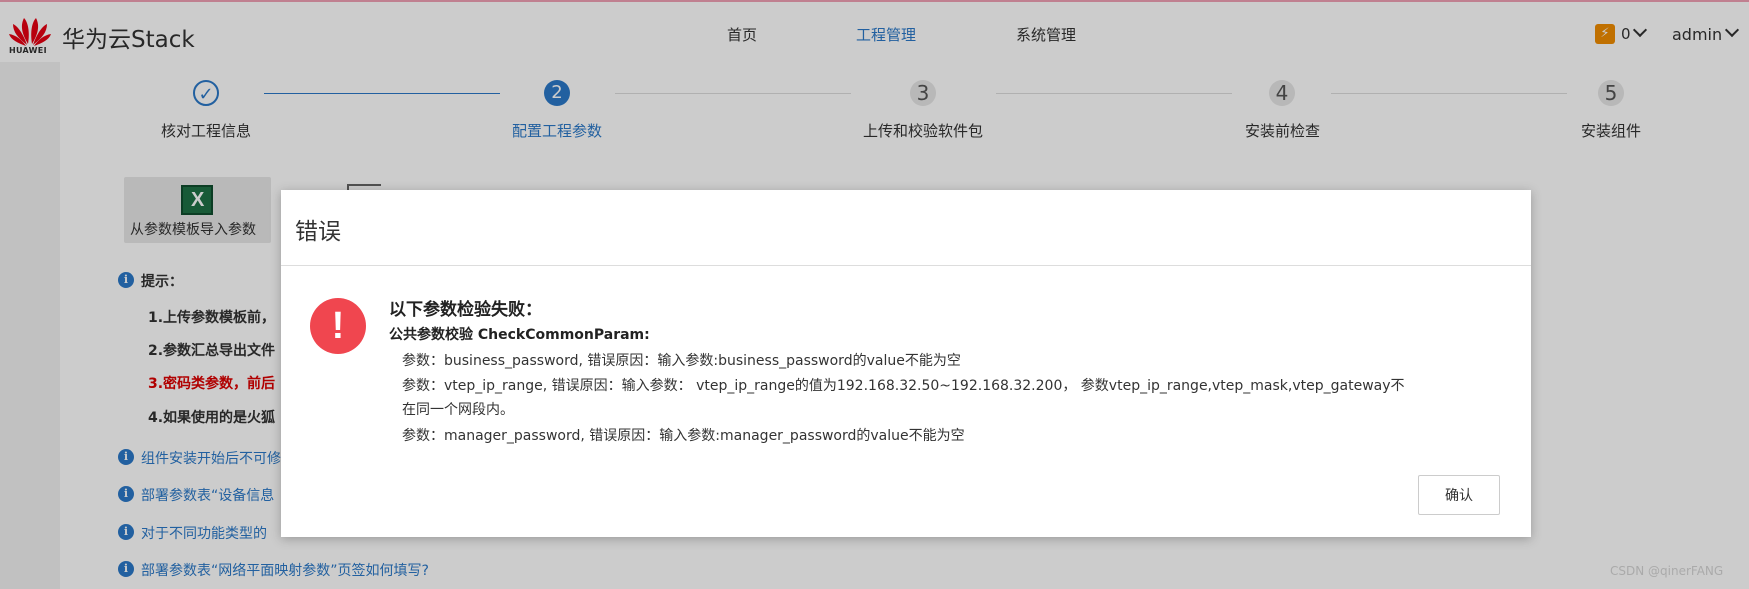 Image resolution: width=1749 pixels, height=589 pixels. Describe the element at coordinates (465, 310) in the screenshot. I see `error-heading: 以下参数检验失败：` at that location.